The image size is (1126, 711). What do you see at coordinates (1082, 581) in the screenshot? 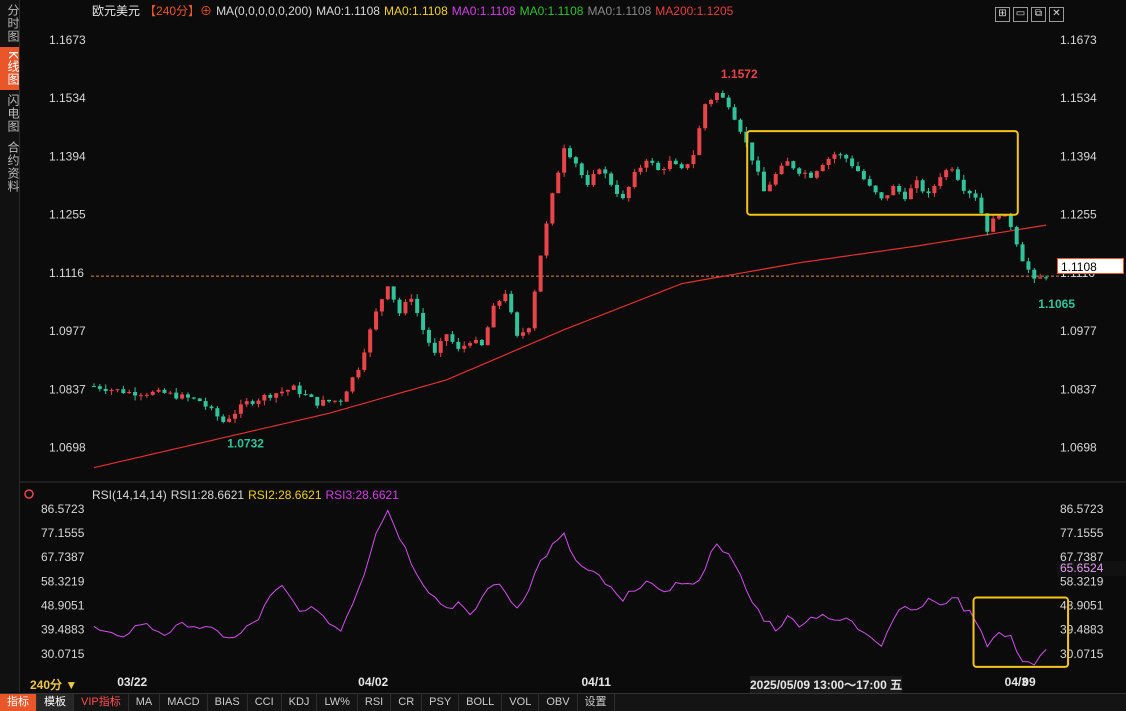
I see `rsi-axis-right-3: 58.3219` at bounding box center [1082, 581].